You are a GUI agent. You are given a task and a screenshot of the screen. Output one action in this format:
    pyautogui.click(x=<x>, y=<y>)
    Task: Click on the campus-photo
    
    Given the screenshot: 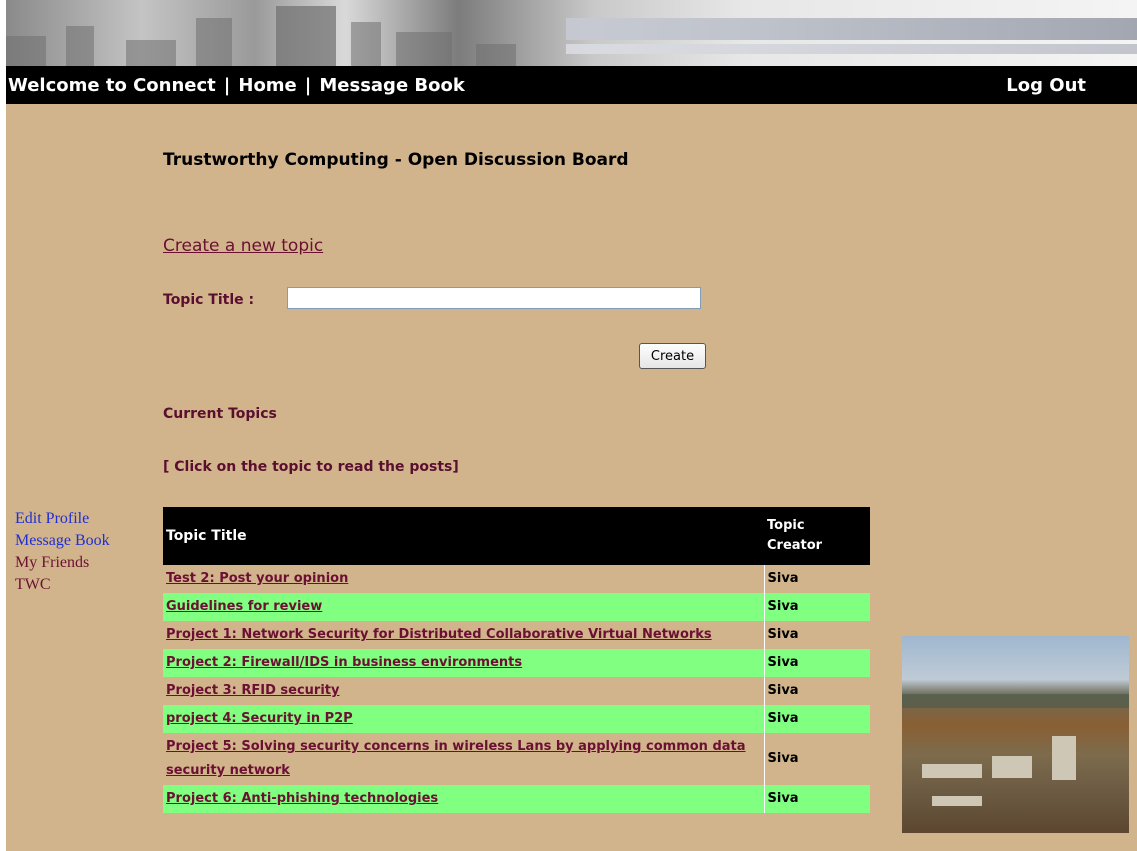 What is the action you would take?
    pyautogui.click(x=1015, y=734)
    